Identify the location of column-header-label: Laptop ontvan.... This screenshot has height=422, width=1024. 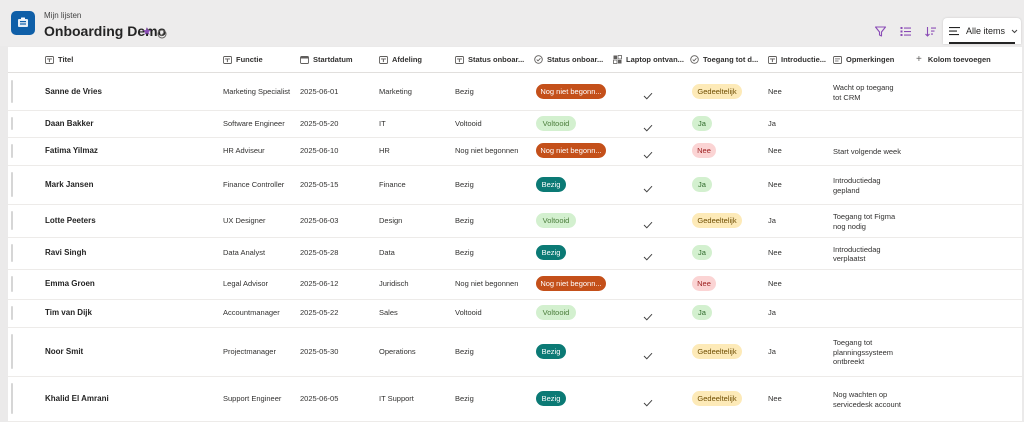
(655, 59).